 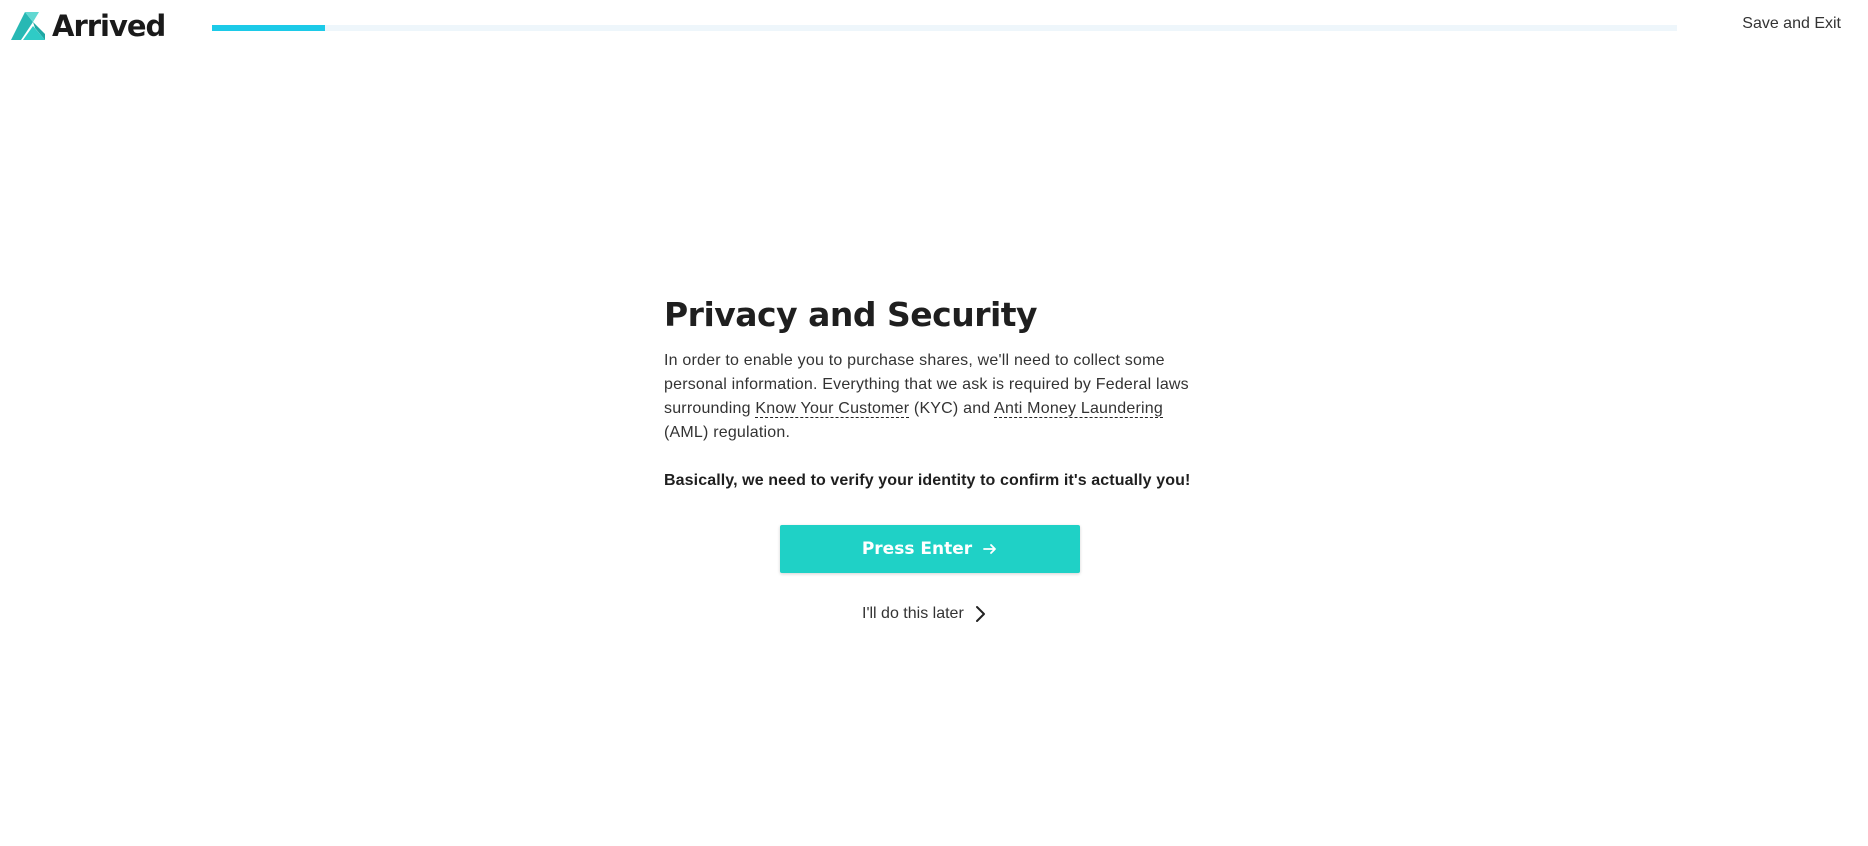 I want to click on do-this-later-label: I'll do this later, so click(x=913, y=613).